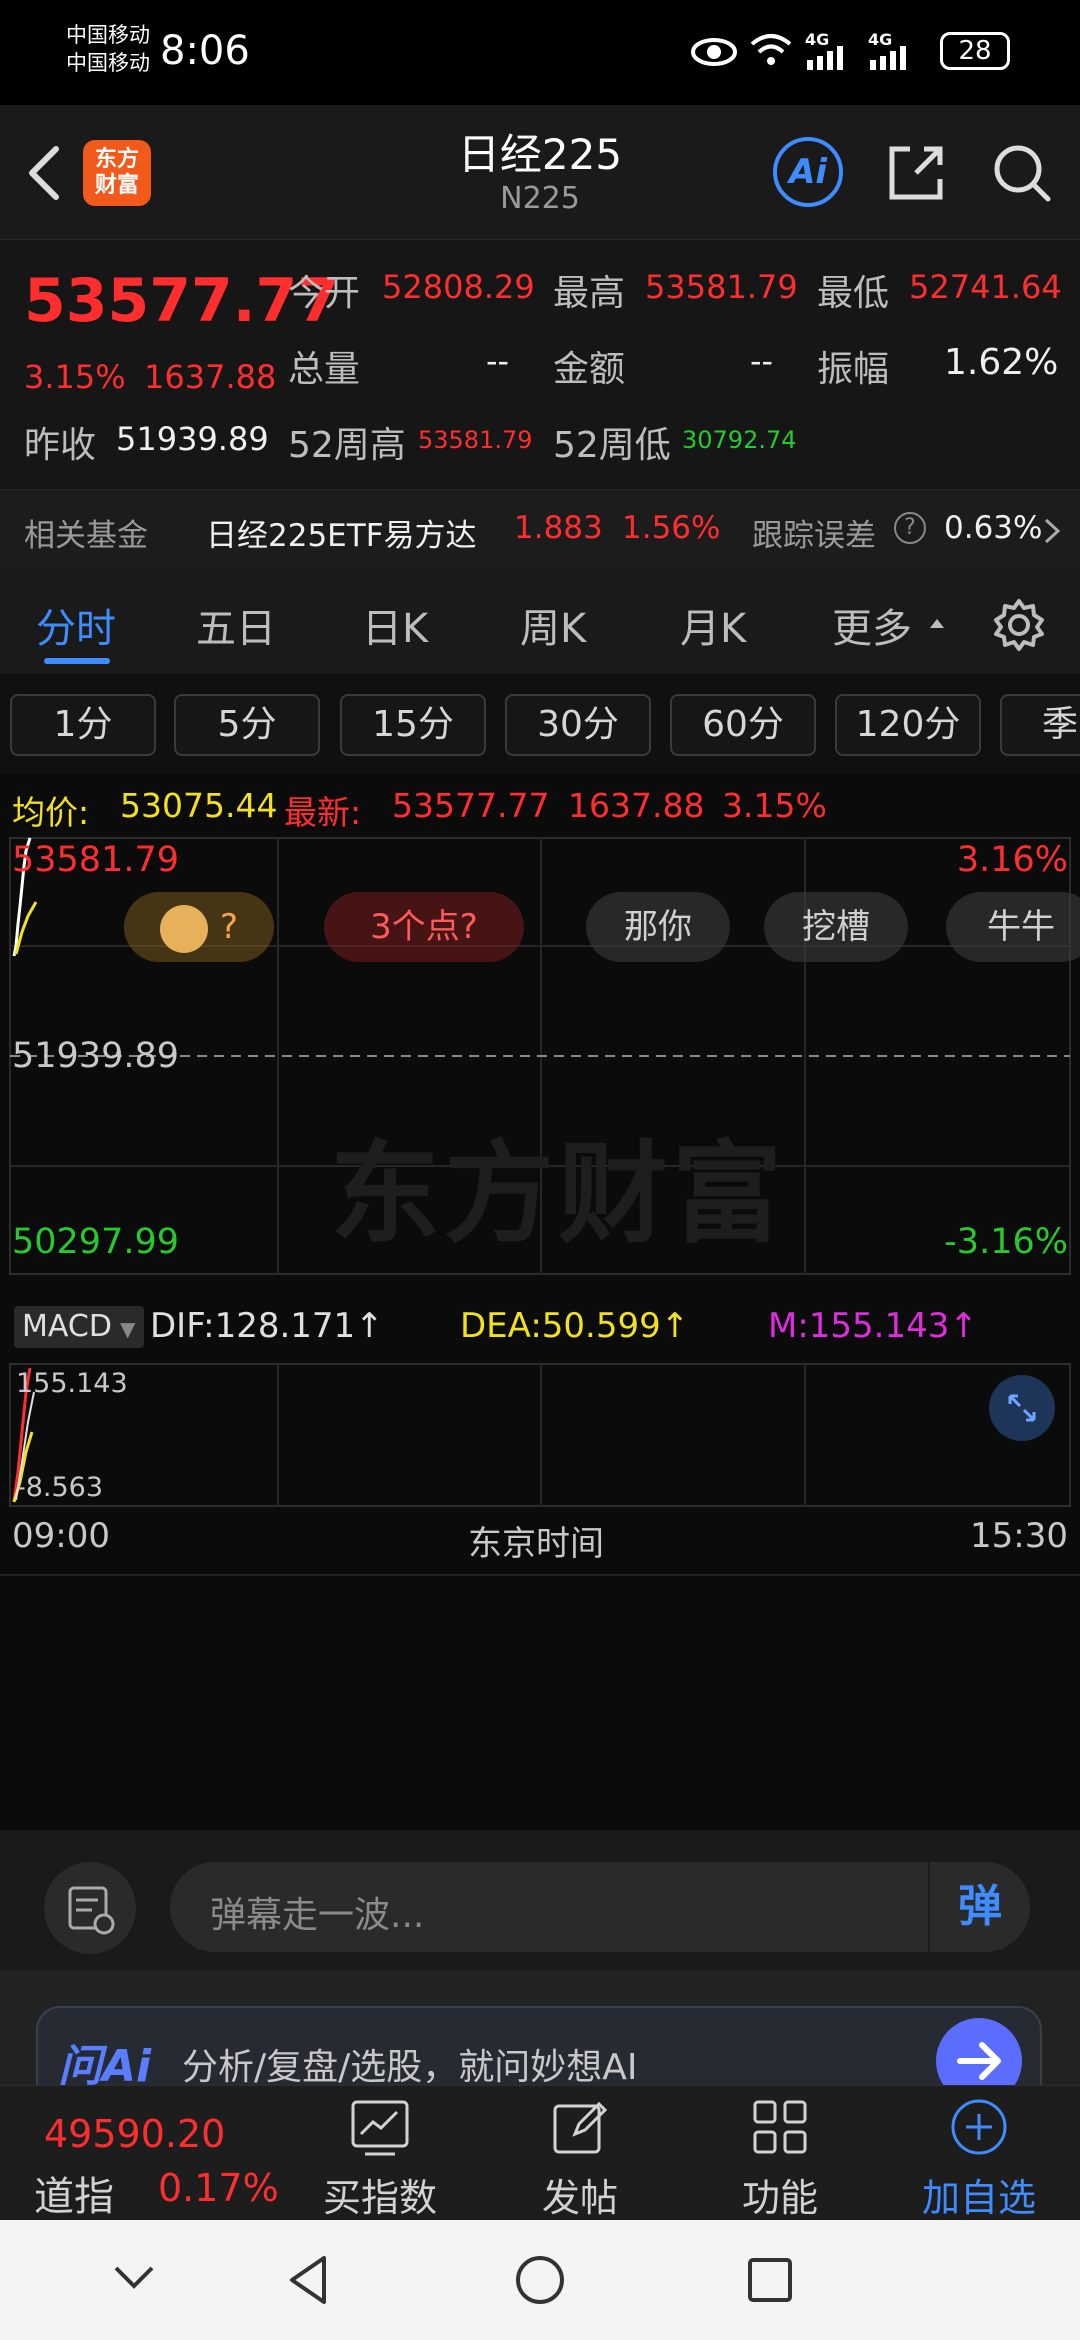 The image size is (1080, 2340). What do you see at coordinates (553, 625) in the screenshot?
I see `tab-weekly-k: 周K` at bounding box center [553, 625].